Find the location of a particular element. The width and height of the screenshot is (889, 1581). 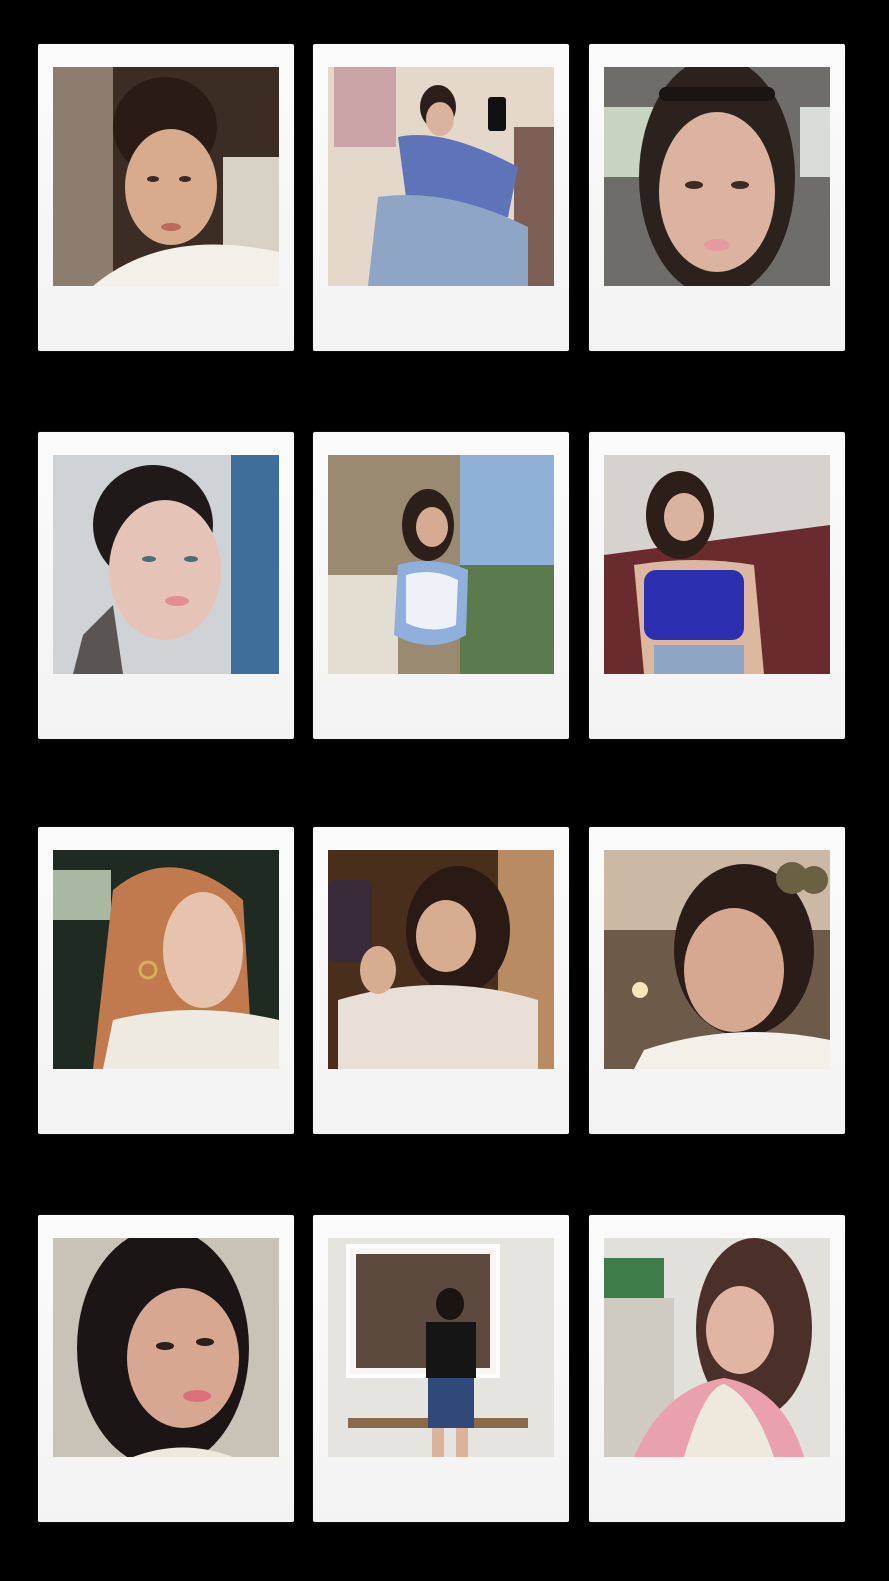

photo-8-image is located at coordinates (441, 959).